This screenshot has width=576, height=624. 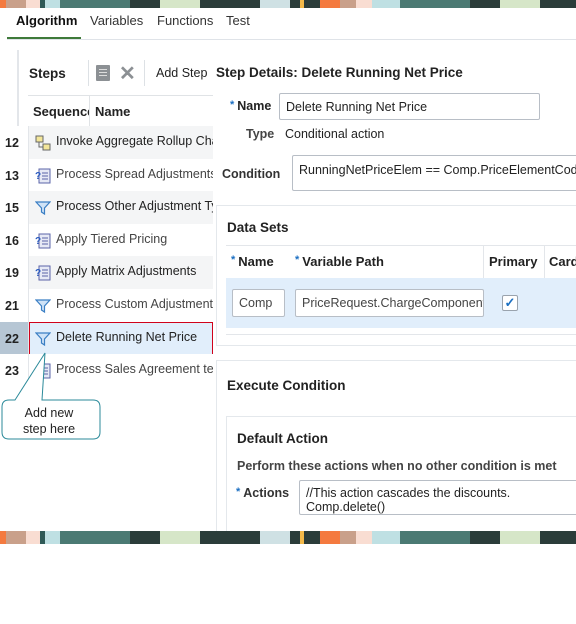 What do you see at coordinates (124, 207) in the screenshot?
I see `step-name: Process Other Adjustment Types` at bounding box center [124, 207].